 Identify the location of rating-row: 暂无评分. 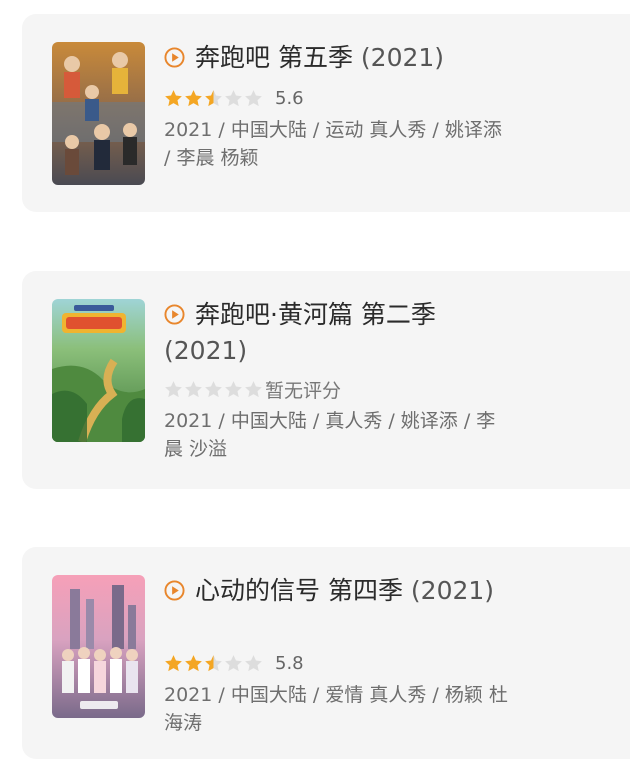
(253, 389).